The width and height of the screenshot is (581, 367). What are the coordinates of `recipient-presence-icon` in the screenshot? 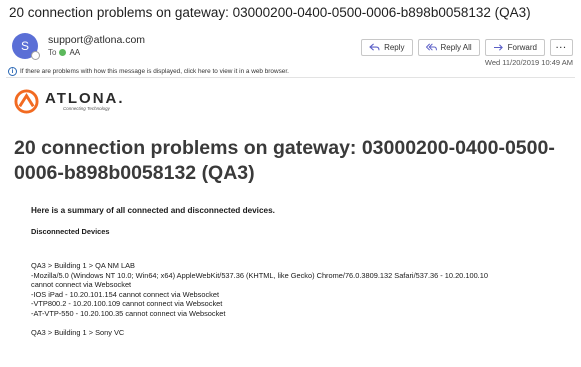 It's located at (63, 52).